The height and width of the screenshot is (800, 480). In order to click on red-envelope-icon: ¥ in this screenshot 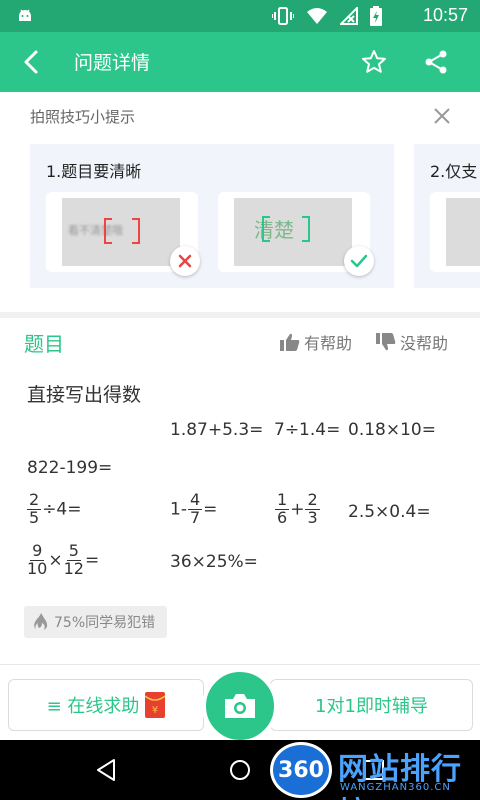, I will do `click(155, 705)`.